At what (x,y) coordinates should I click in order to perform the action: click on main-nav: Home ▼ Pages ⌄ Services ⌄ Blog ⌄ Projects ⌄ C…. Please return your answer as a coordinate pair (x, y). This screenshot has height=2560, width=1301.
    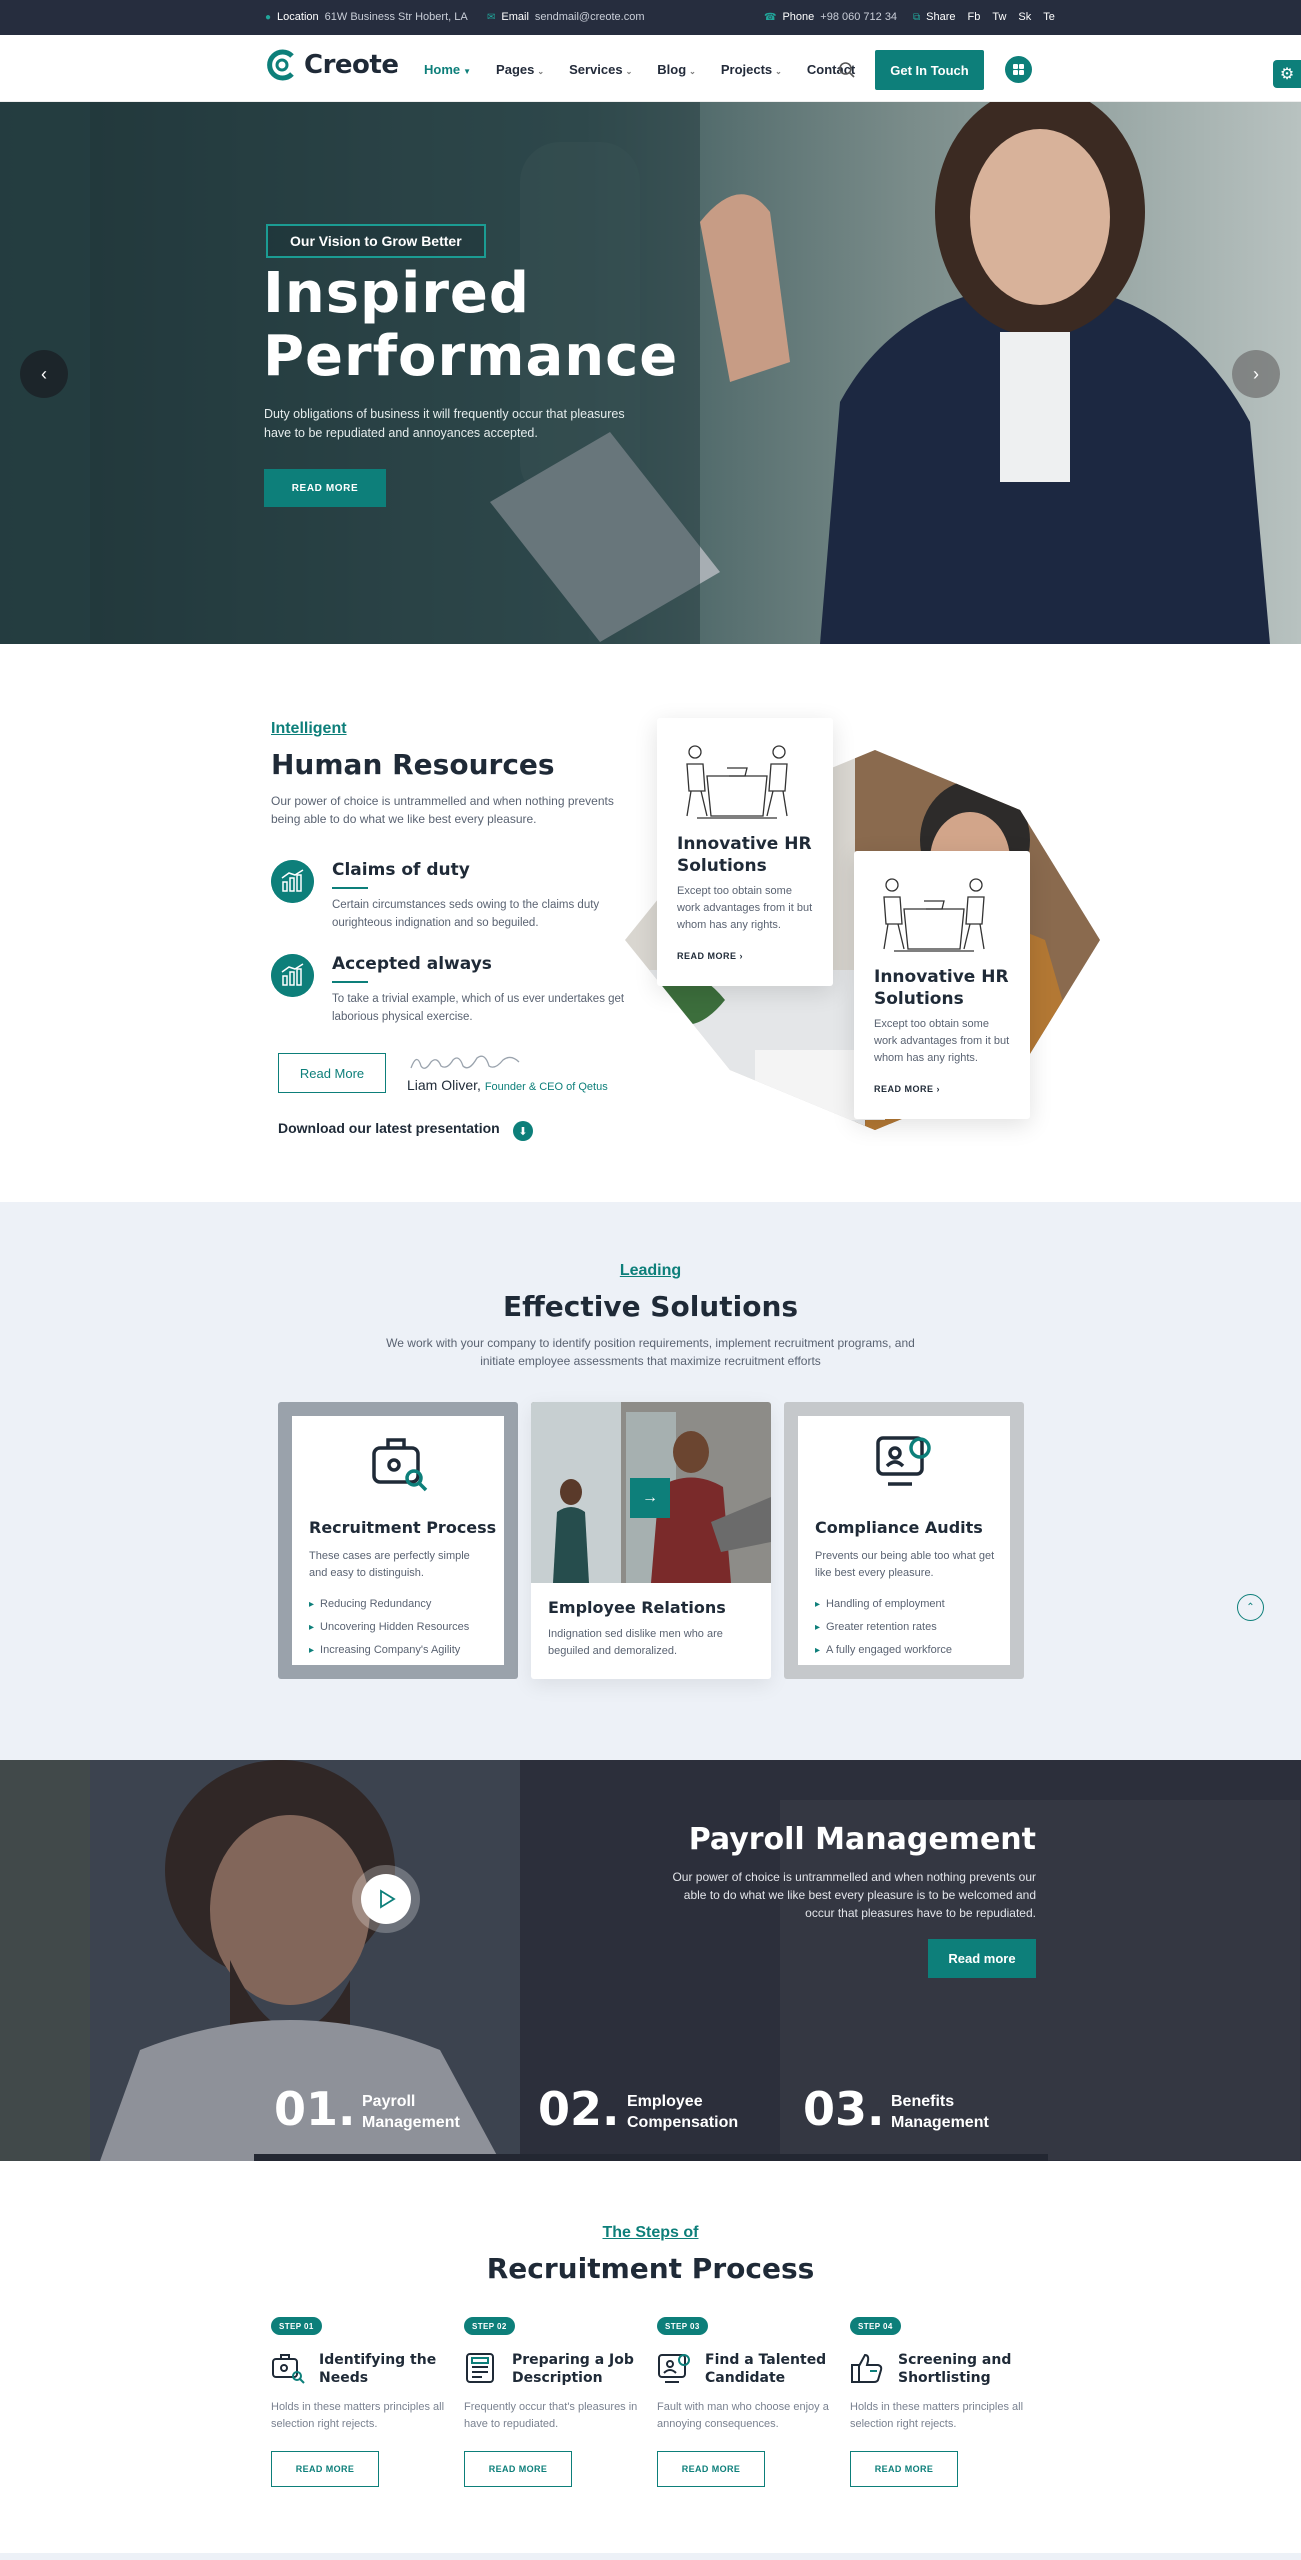
    Looking at the image, I should click on (639, 69).